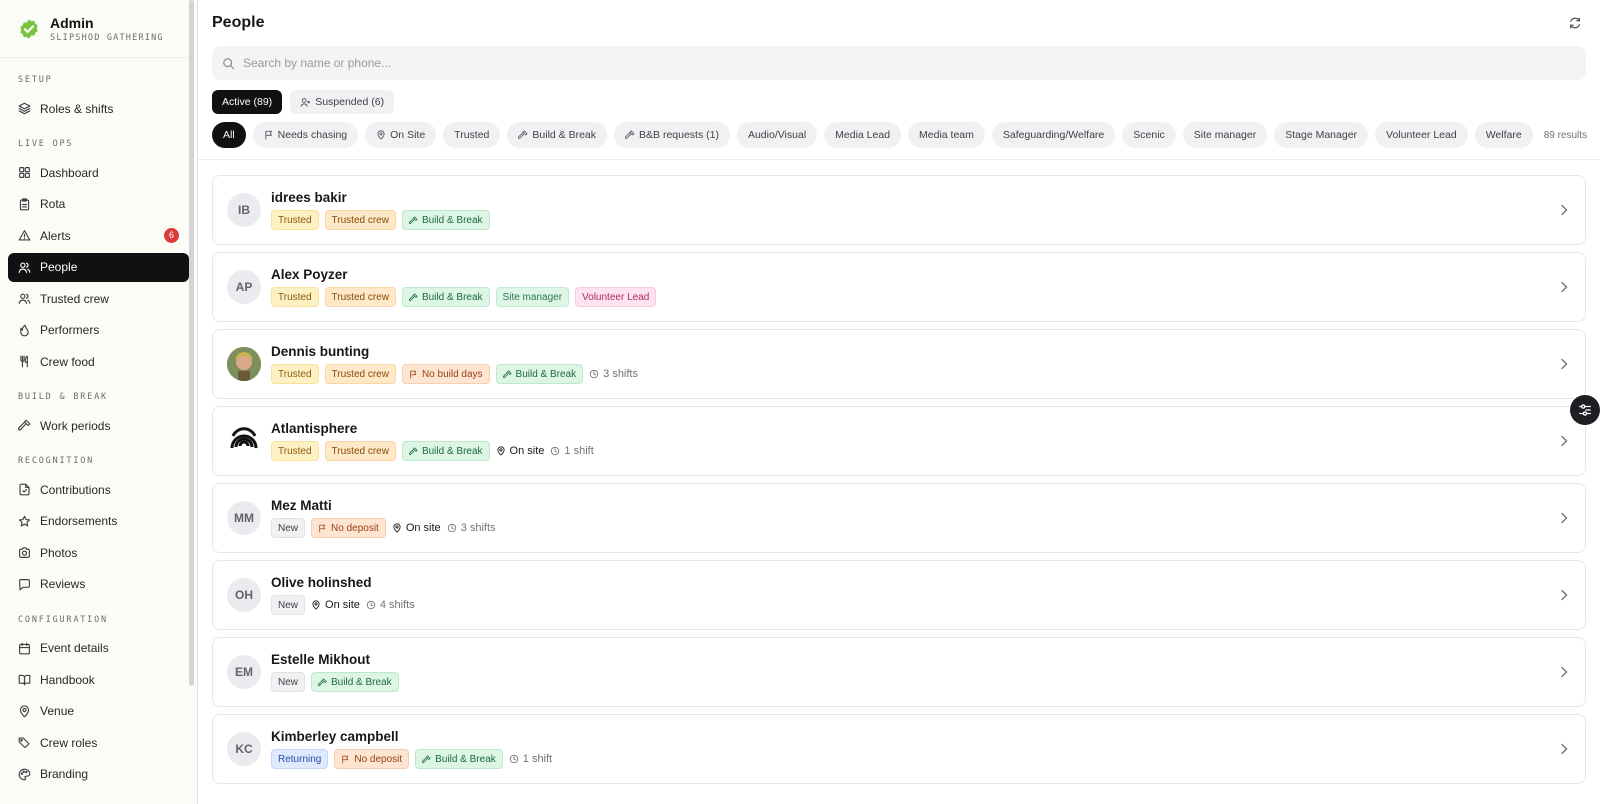 Image resolution: width=1600 pixels, height=804 pixels. I want to click on page-title: People, so click(238, 22).